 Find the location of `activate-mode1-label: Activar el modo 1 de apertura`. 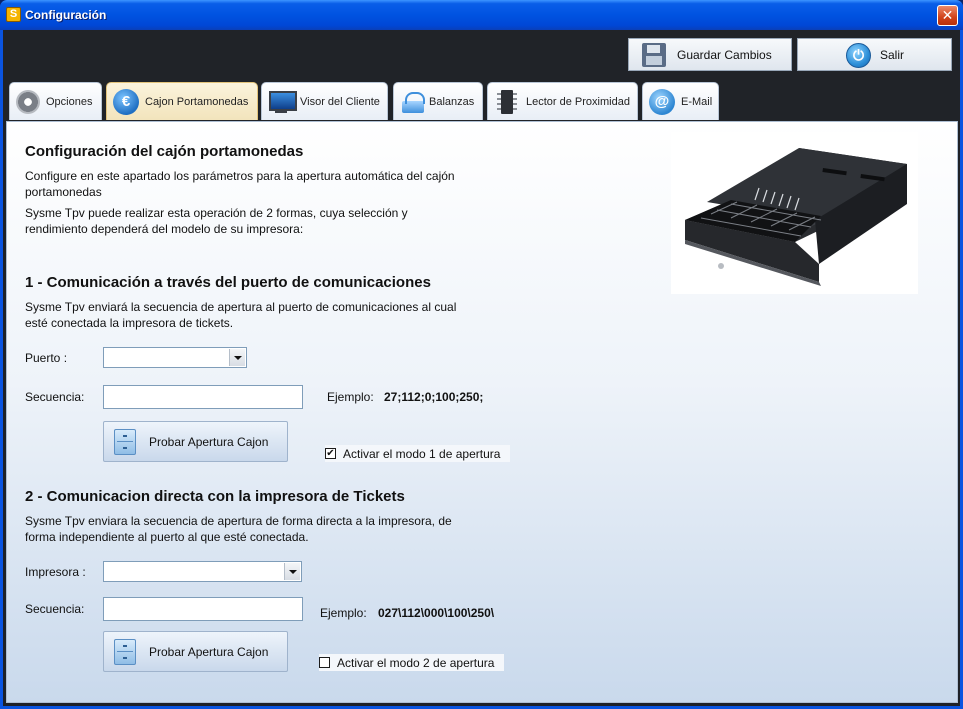

activate-mode1-label: Activar el modo 1 de apertura is located at coordinates (422, 453).